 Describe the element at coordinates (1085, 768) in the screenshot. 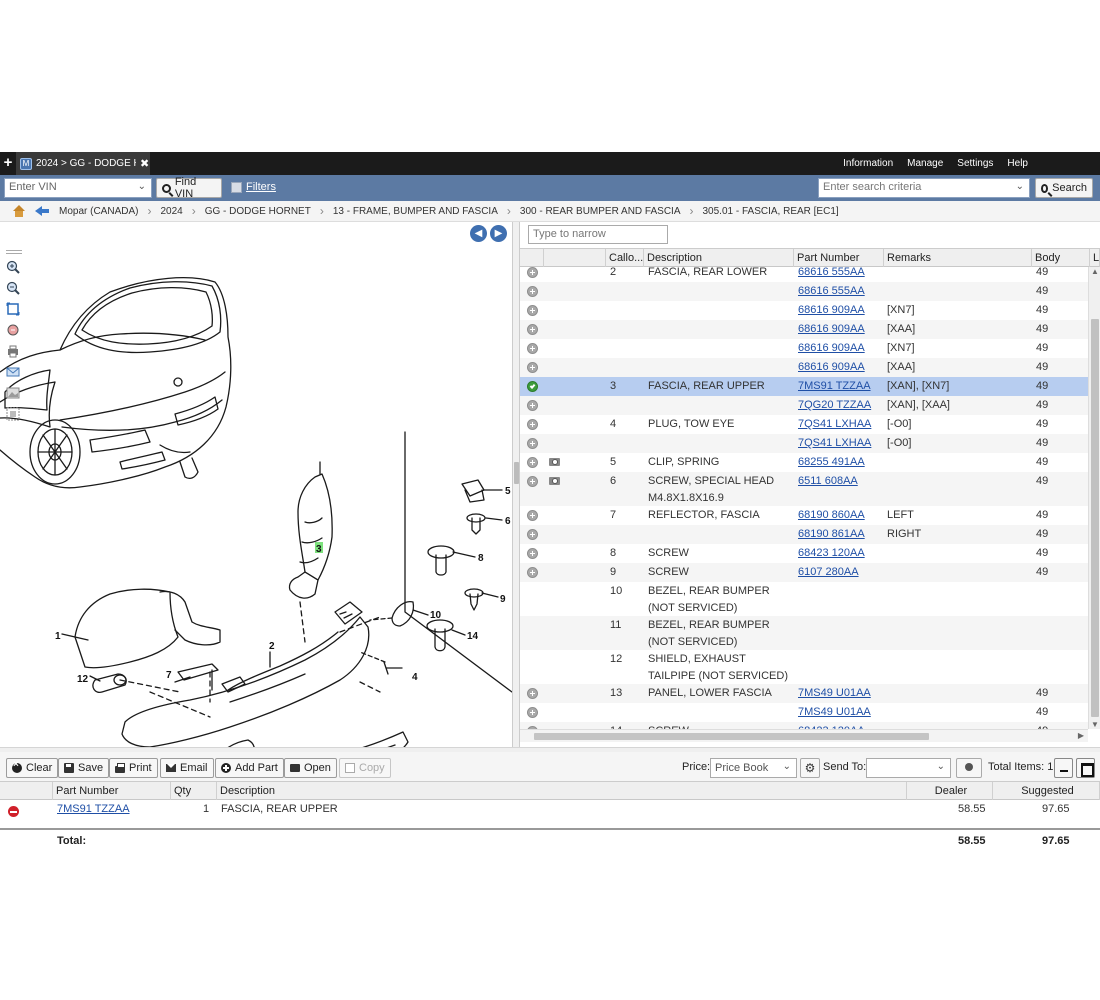

I see `maximize-cart-button` at that location.